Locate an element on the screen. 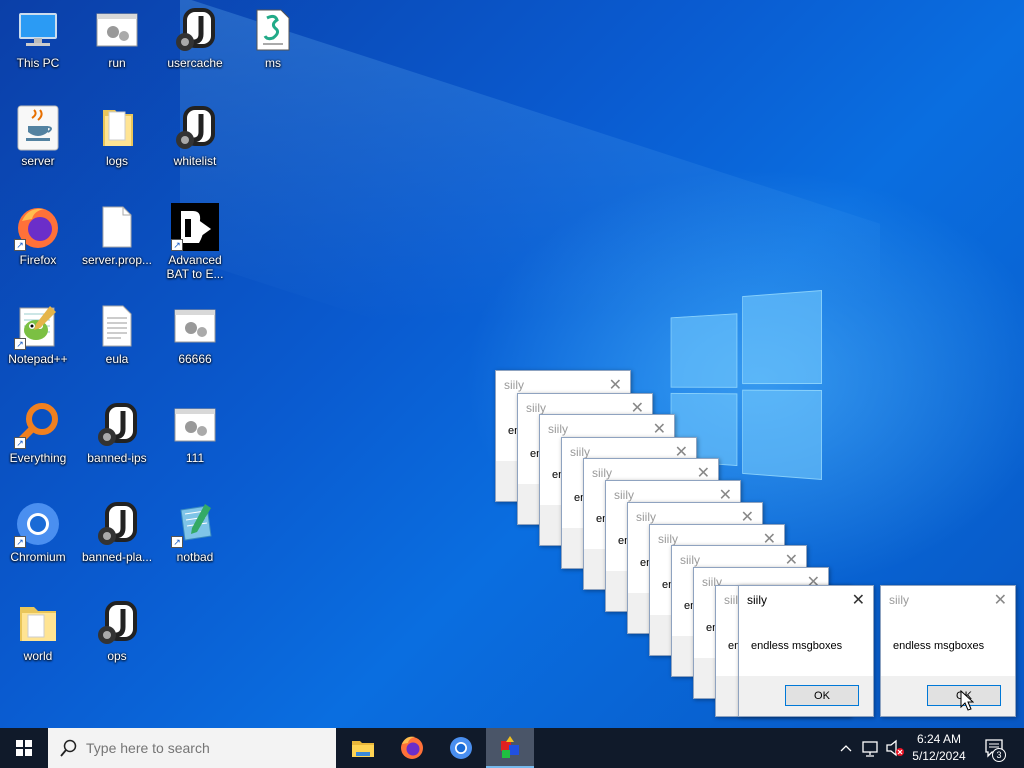 The height and width of the screenshot is (768, 1024). volume-muted-icon is located at coordinates (895, 748).